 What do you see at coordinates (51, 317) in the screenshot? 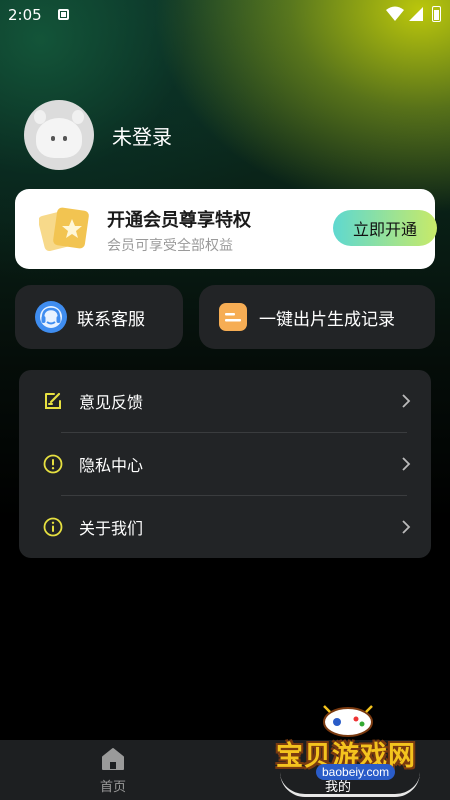
I see `headset-icon` at bounding box center [51, 317].